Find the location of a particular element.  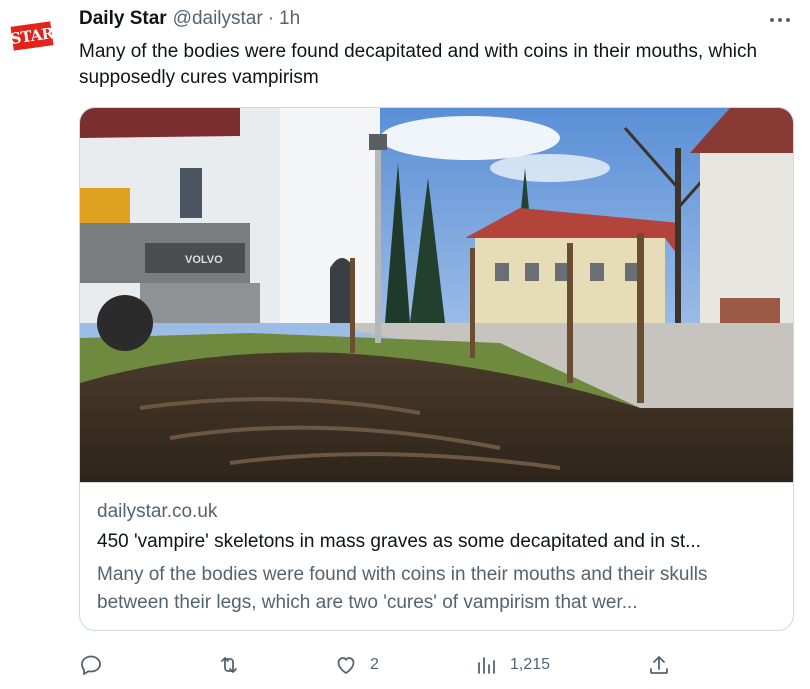

author-name: Daily Star is located at coordinates (123, 19).